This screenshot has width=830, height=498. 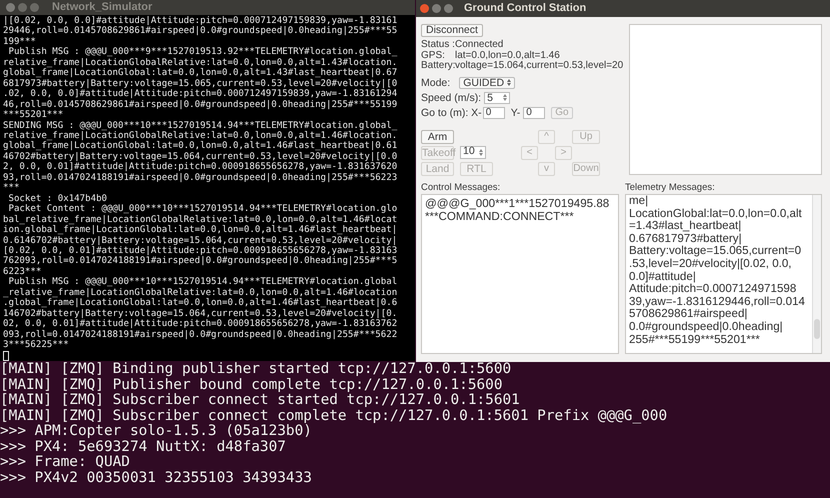 What do you see at coordinates (451, 98) in the screenshot?
I see `speed-label: Speed (m/s):` at bounding box center [451, 98].